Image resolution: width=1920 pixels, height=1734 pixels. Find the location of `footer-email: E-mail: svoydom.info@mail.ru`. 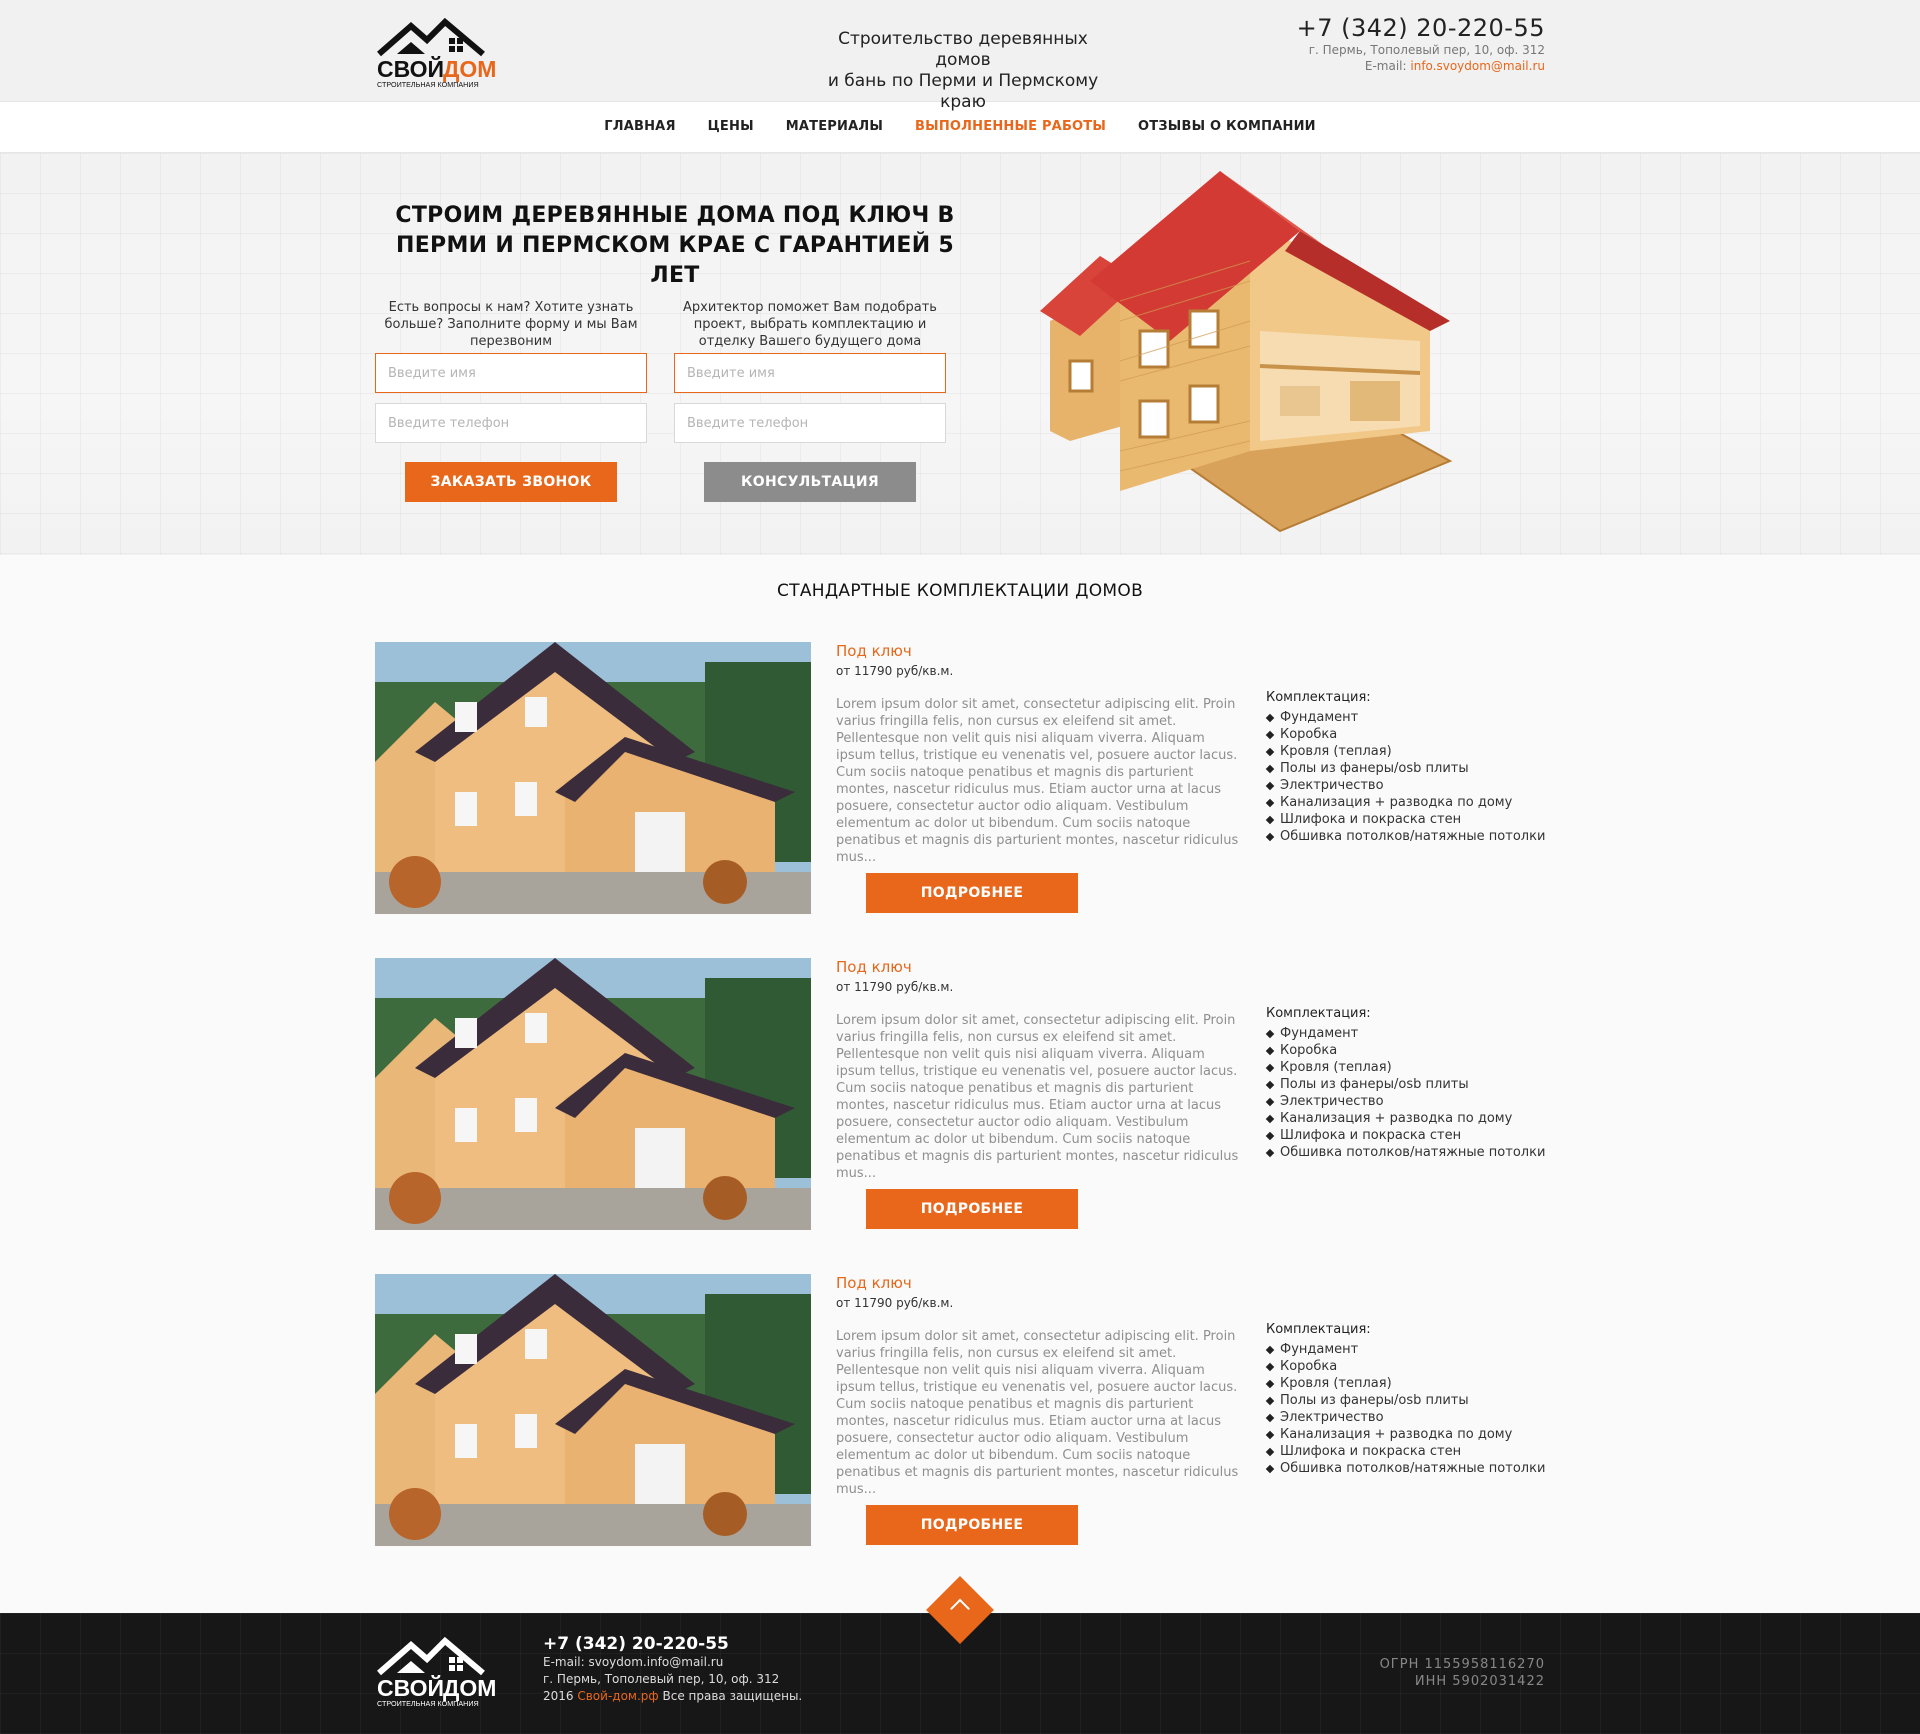

footer-email: E-mail: svoydom.info@mail.ru is located at coordinates (672, 1662).